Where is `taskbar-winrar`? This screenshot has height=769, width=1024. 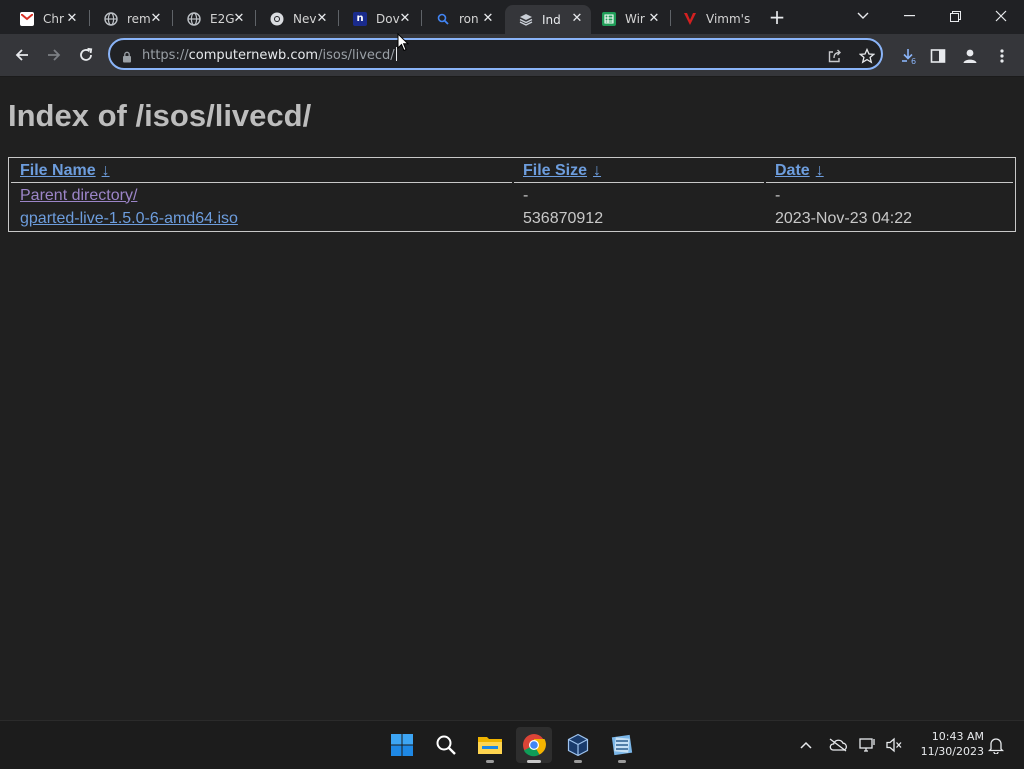 taskbar-winrar is located at coordinates (622, 745).